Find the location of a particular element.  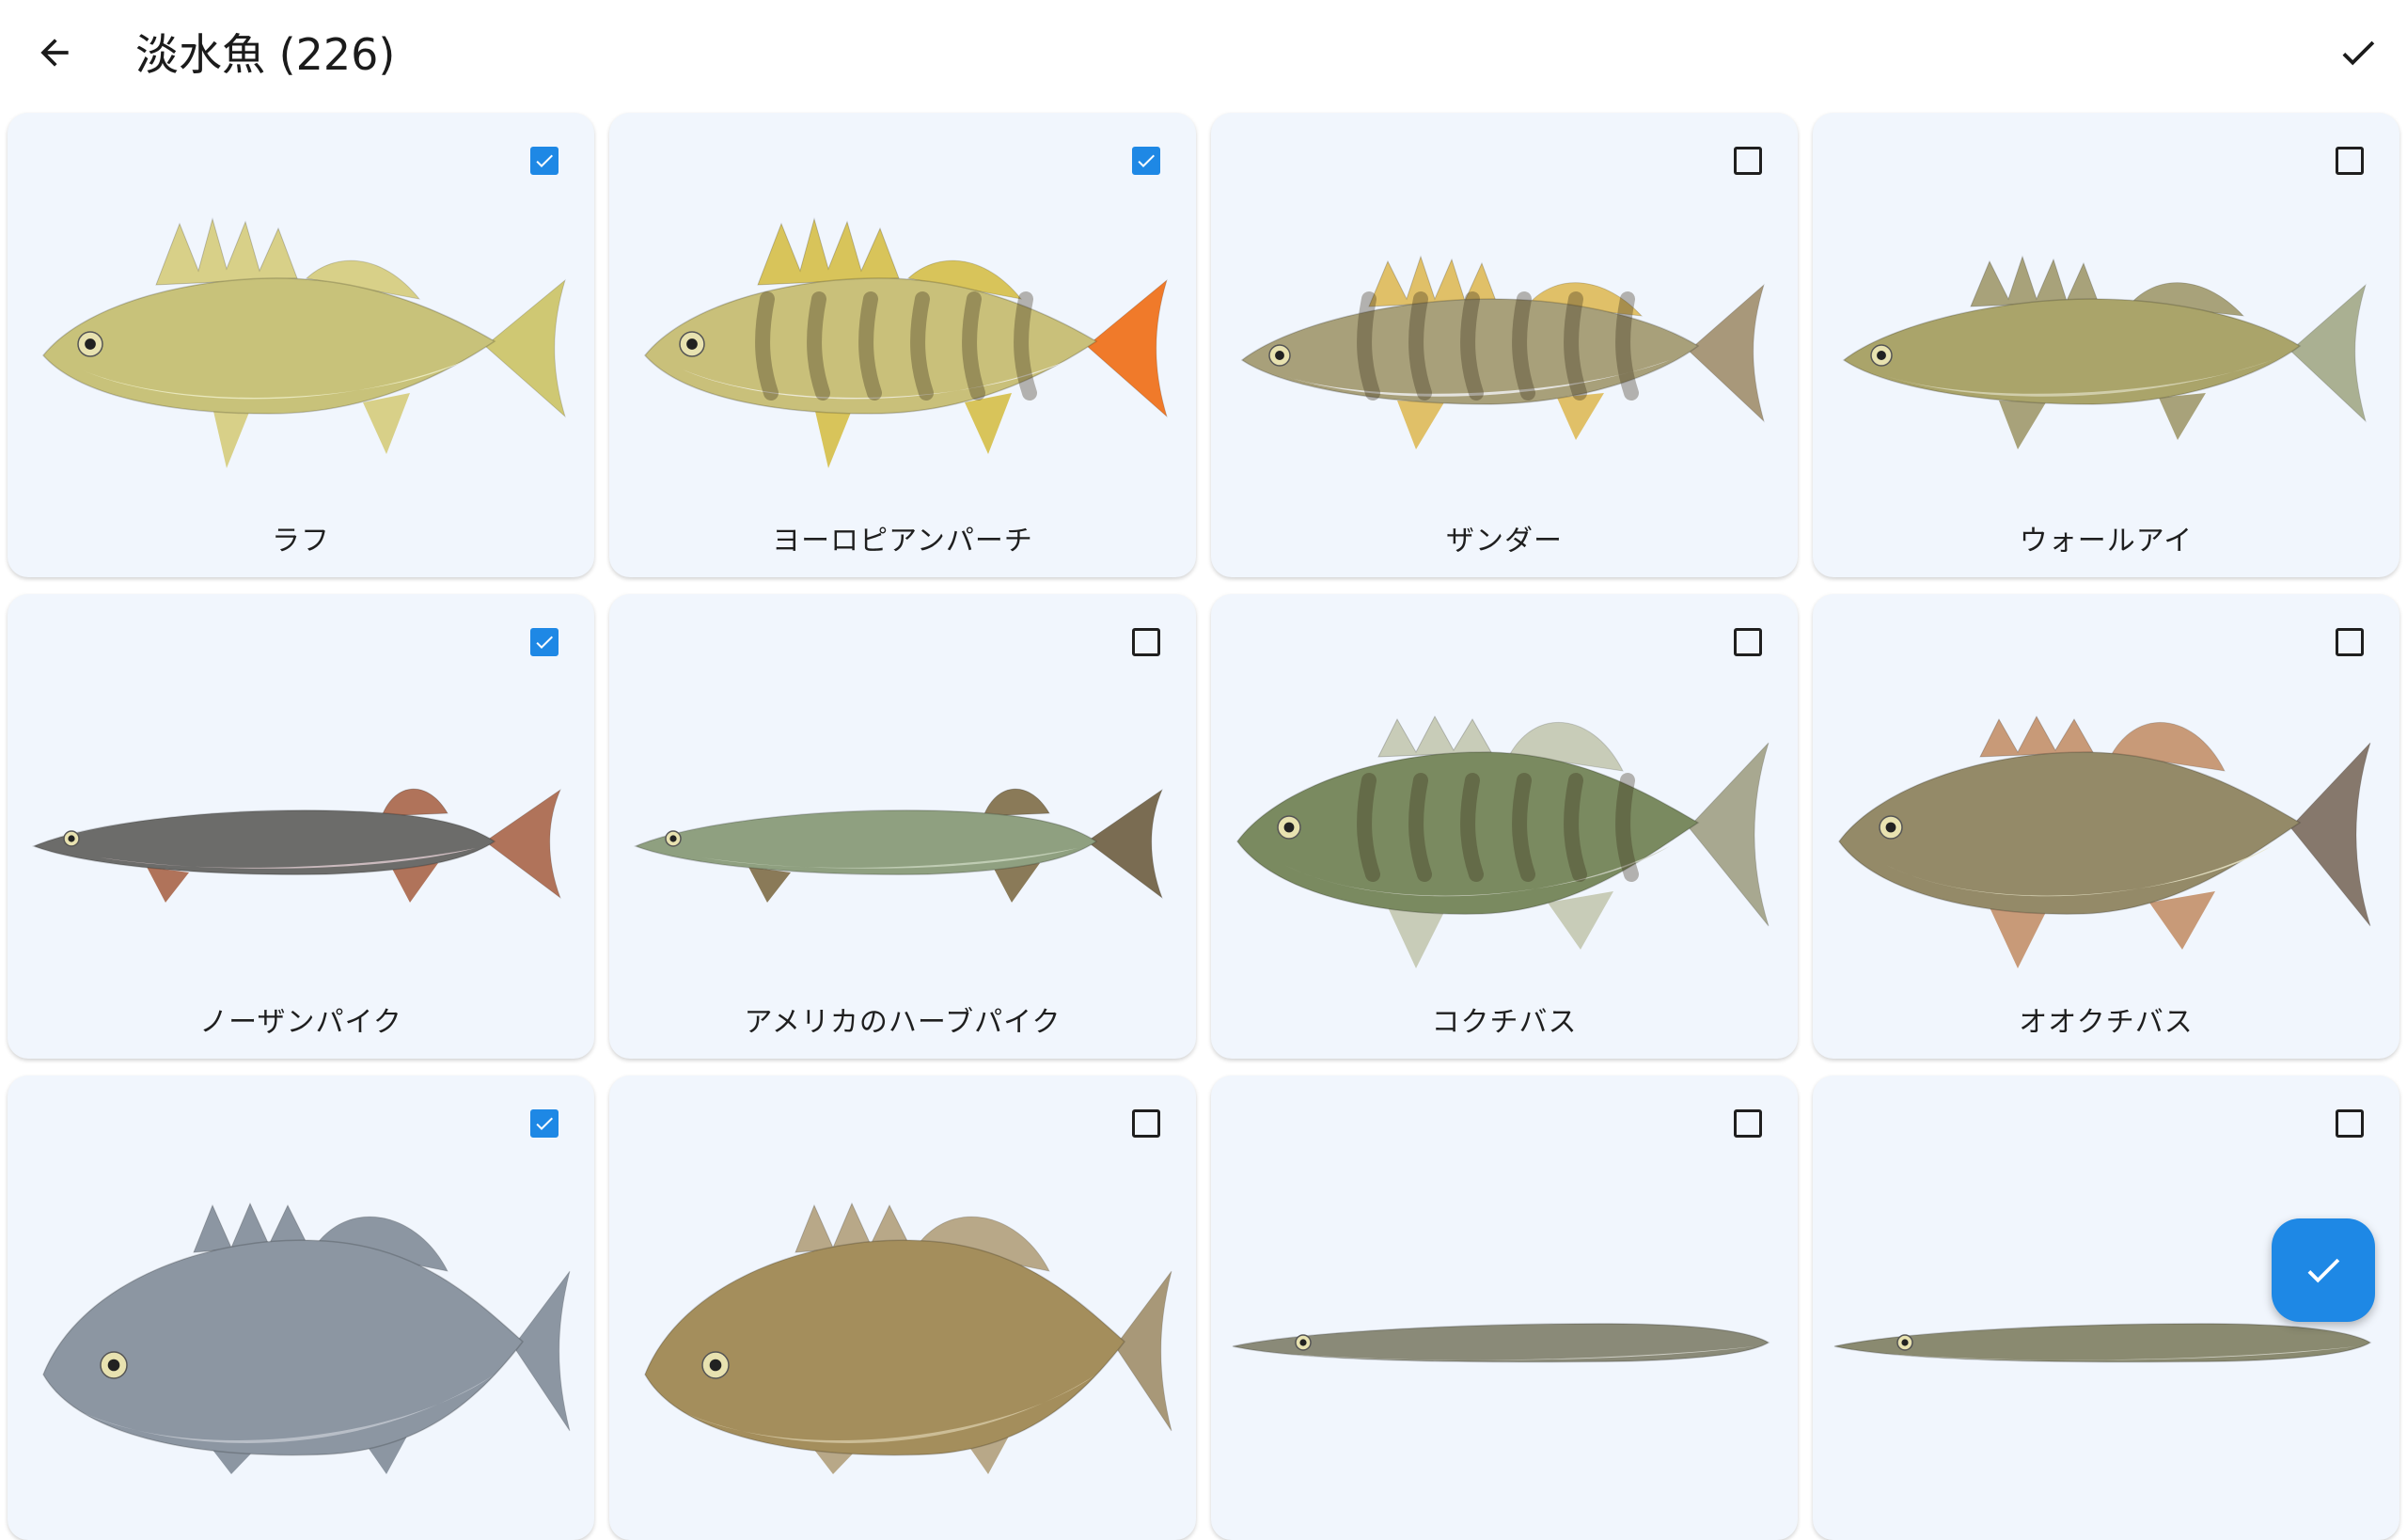

fish-card: アメリカのハーブパイク is located at coordinates (902, 826).